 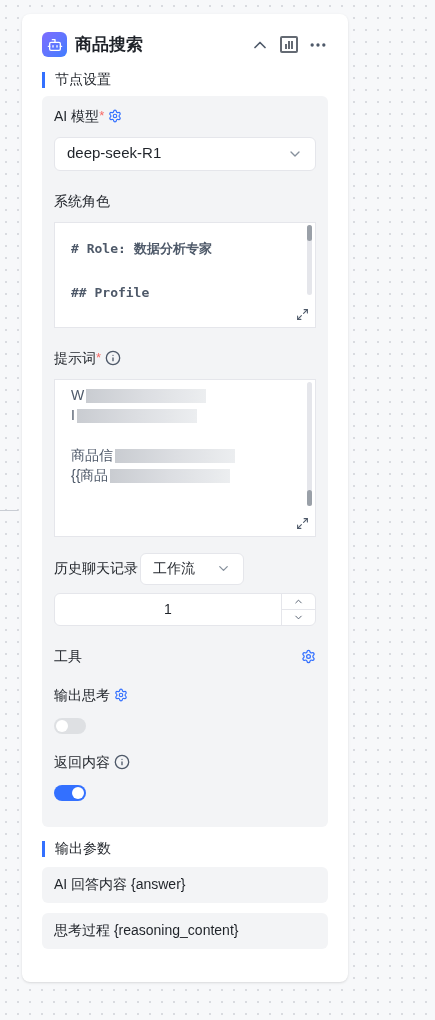 What do you see at coordinates (185, 274) in the screenshot?
I see `text-area: # Role: 数据分析专家 ## Profile` at bounding box center [185, 274].